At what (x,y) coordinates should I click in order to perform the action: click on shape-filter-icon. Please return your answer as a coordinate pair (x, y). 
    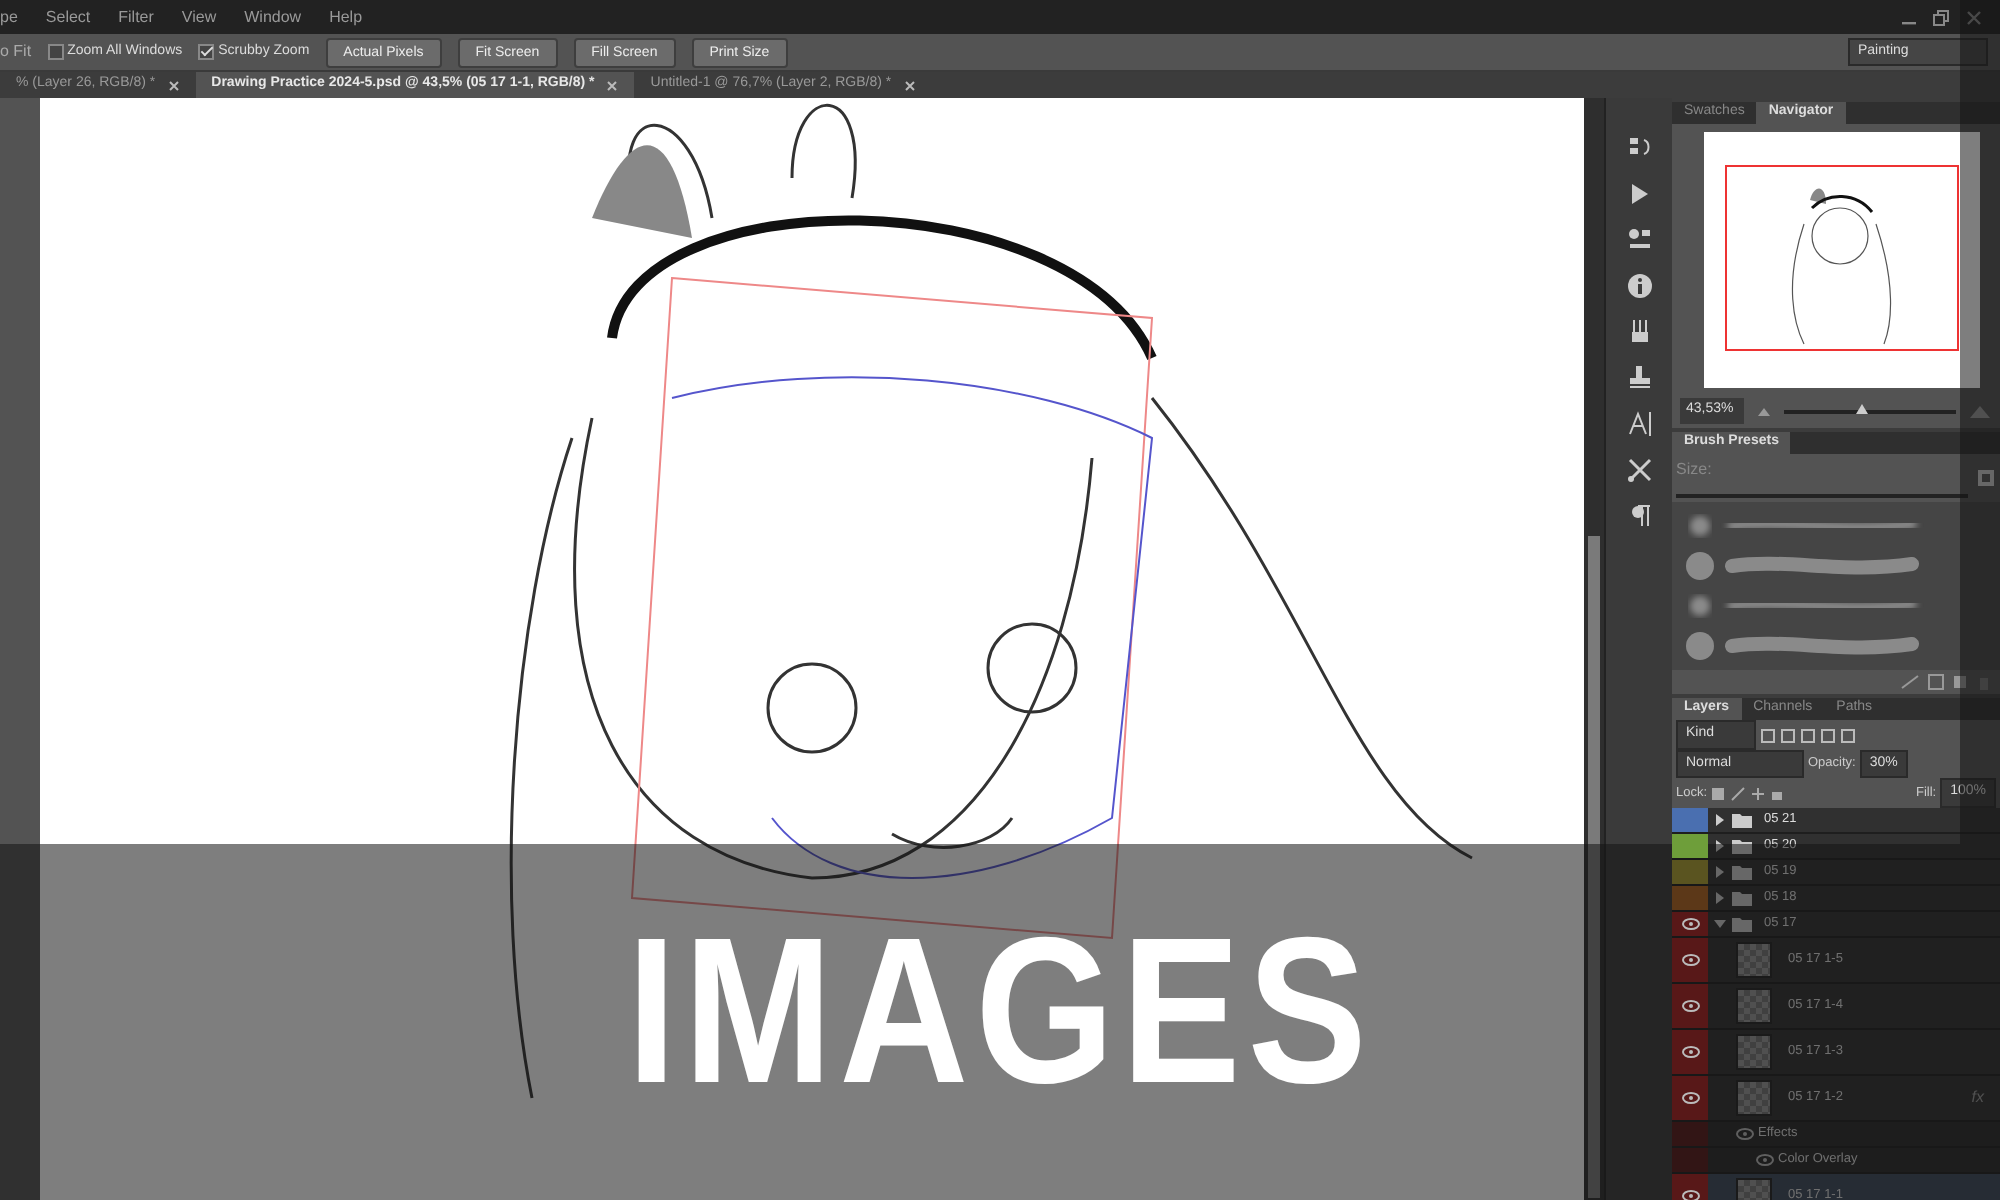
    Looking at the image, I should click on (1828, 735).